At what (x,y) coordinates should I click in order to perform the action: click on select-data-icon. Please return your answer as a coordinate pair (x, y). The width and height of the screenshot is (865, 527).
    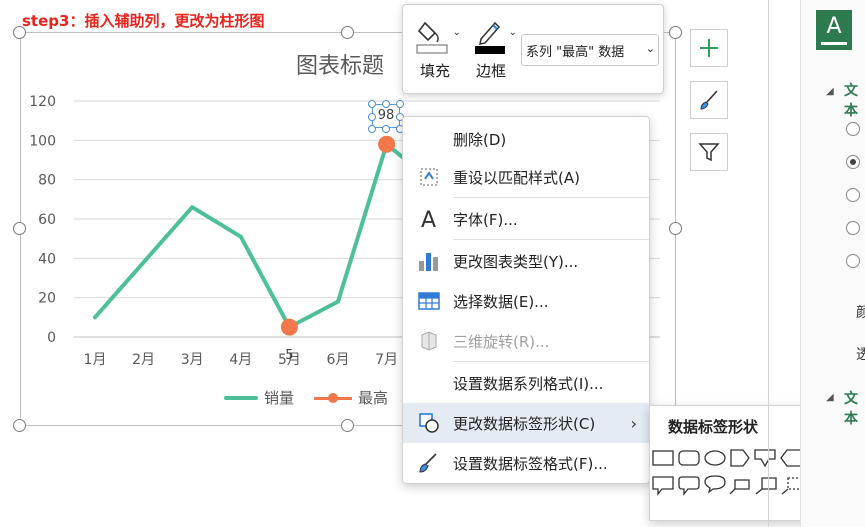
    Looking at the image, I should click on (429, 301).